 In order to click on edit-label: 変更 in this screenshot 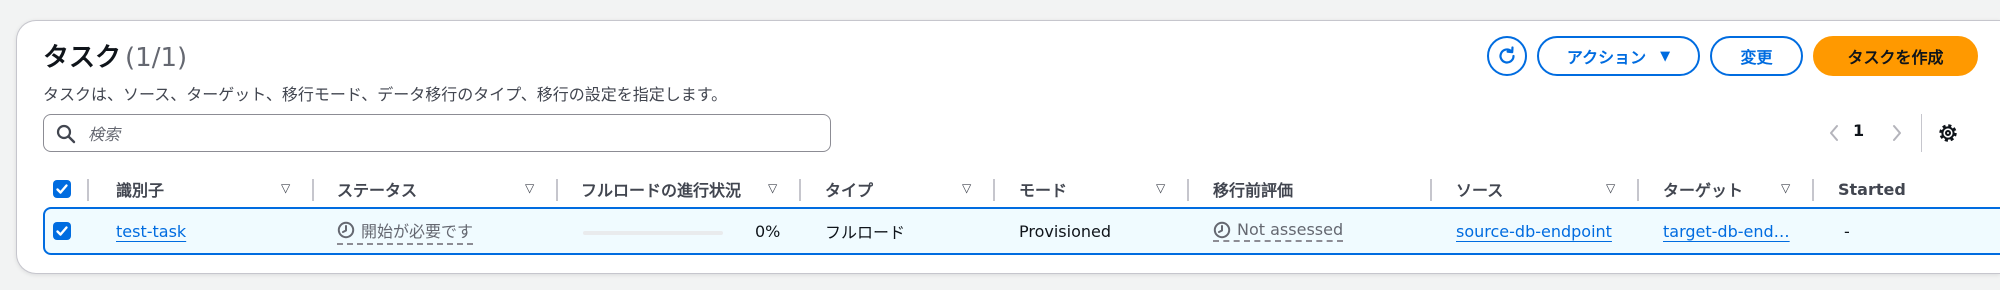, I will do `click(1756, 57)`.